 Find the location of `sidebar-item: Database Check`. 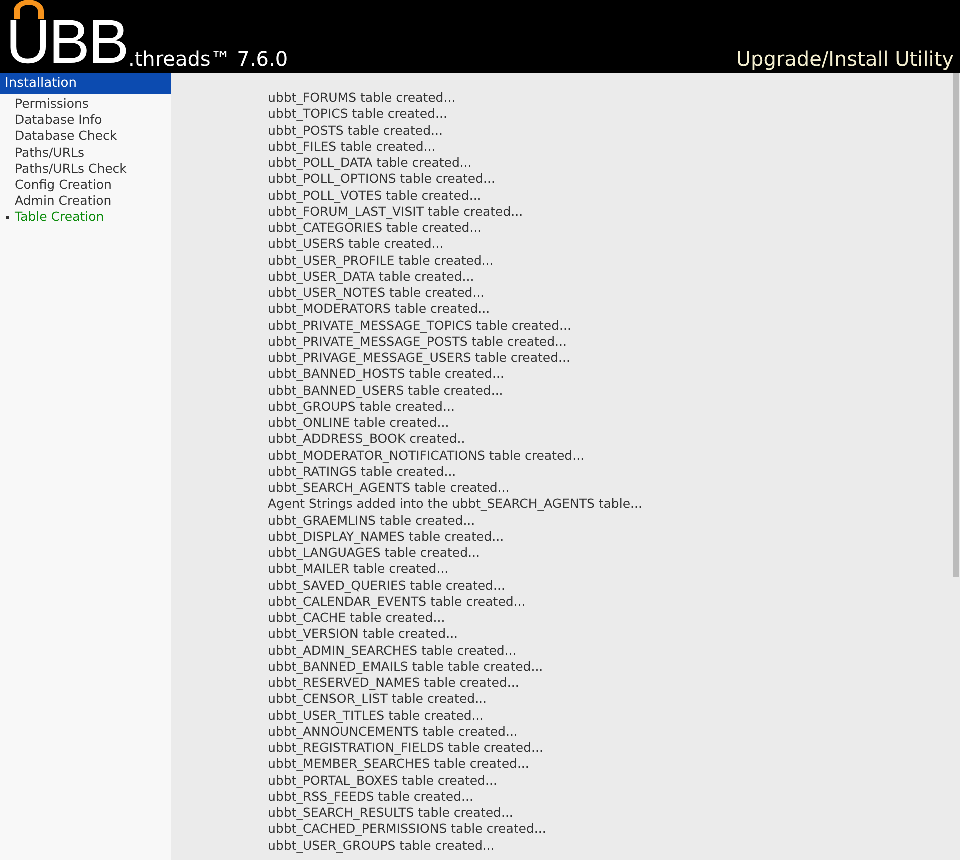

sidebar-item: Database Check is located at coordinates (66, 136).